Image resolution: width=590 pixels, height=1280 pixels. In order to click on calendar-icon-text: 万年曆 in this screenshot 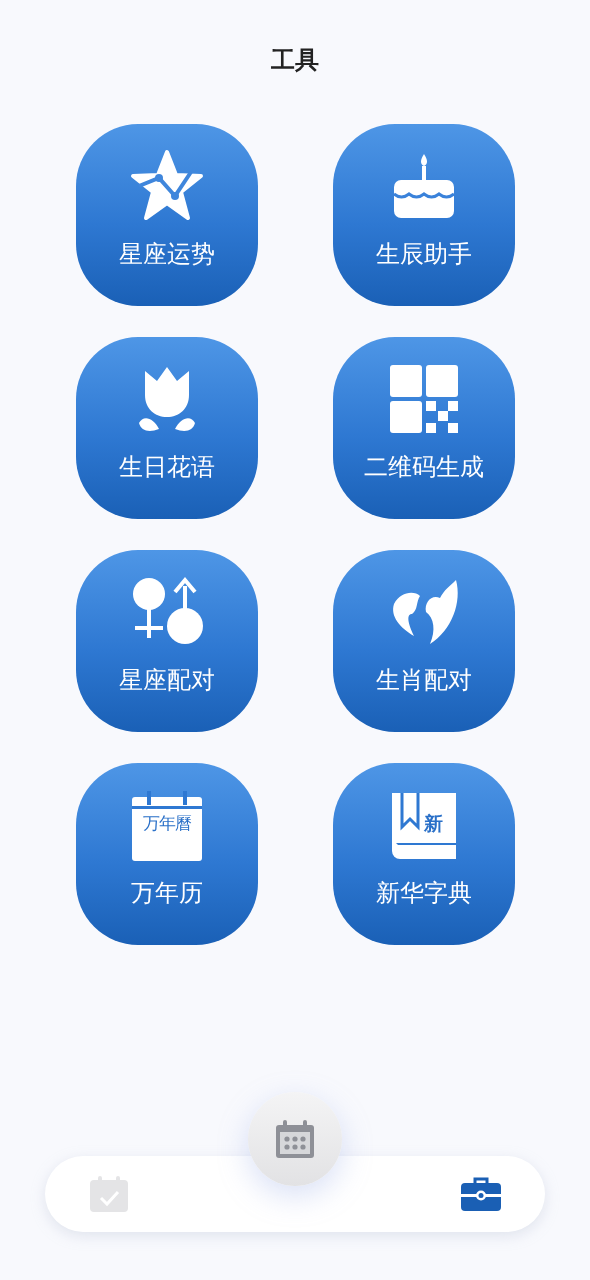, I will do `click(166, 823)`.